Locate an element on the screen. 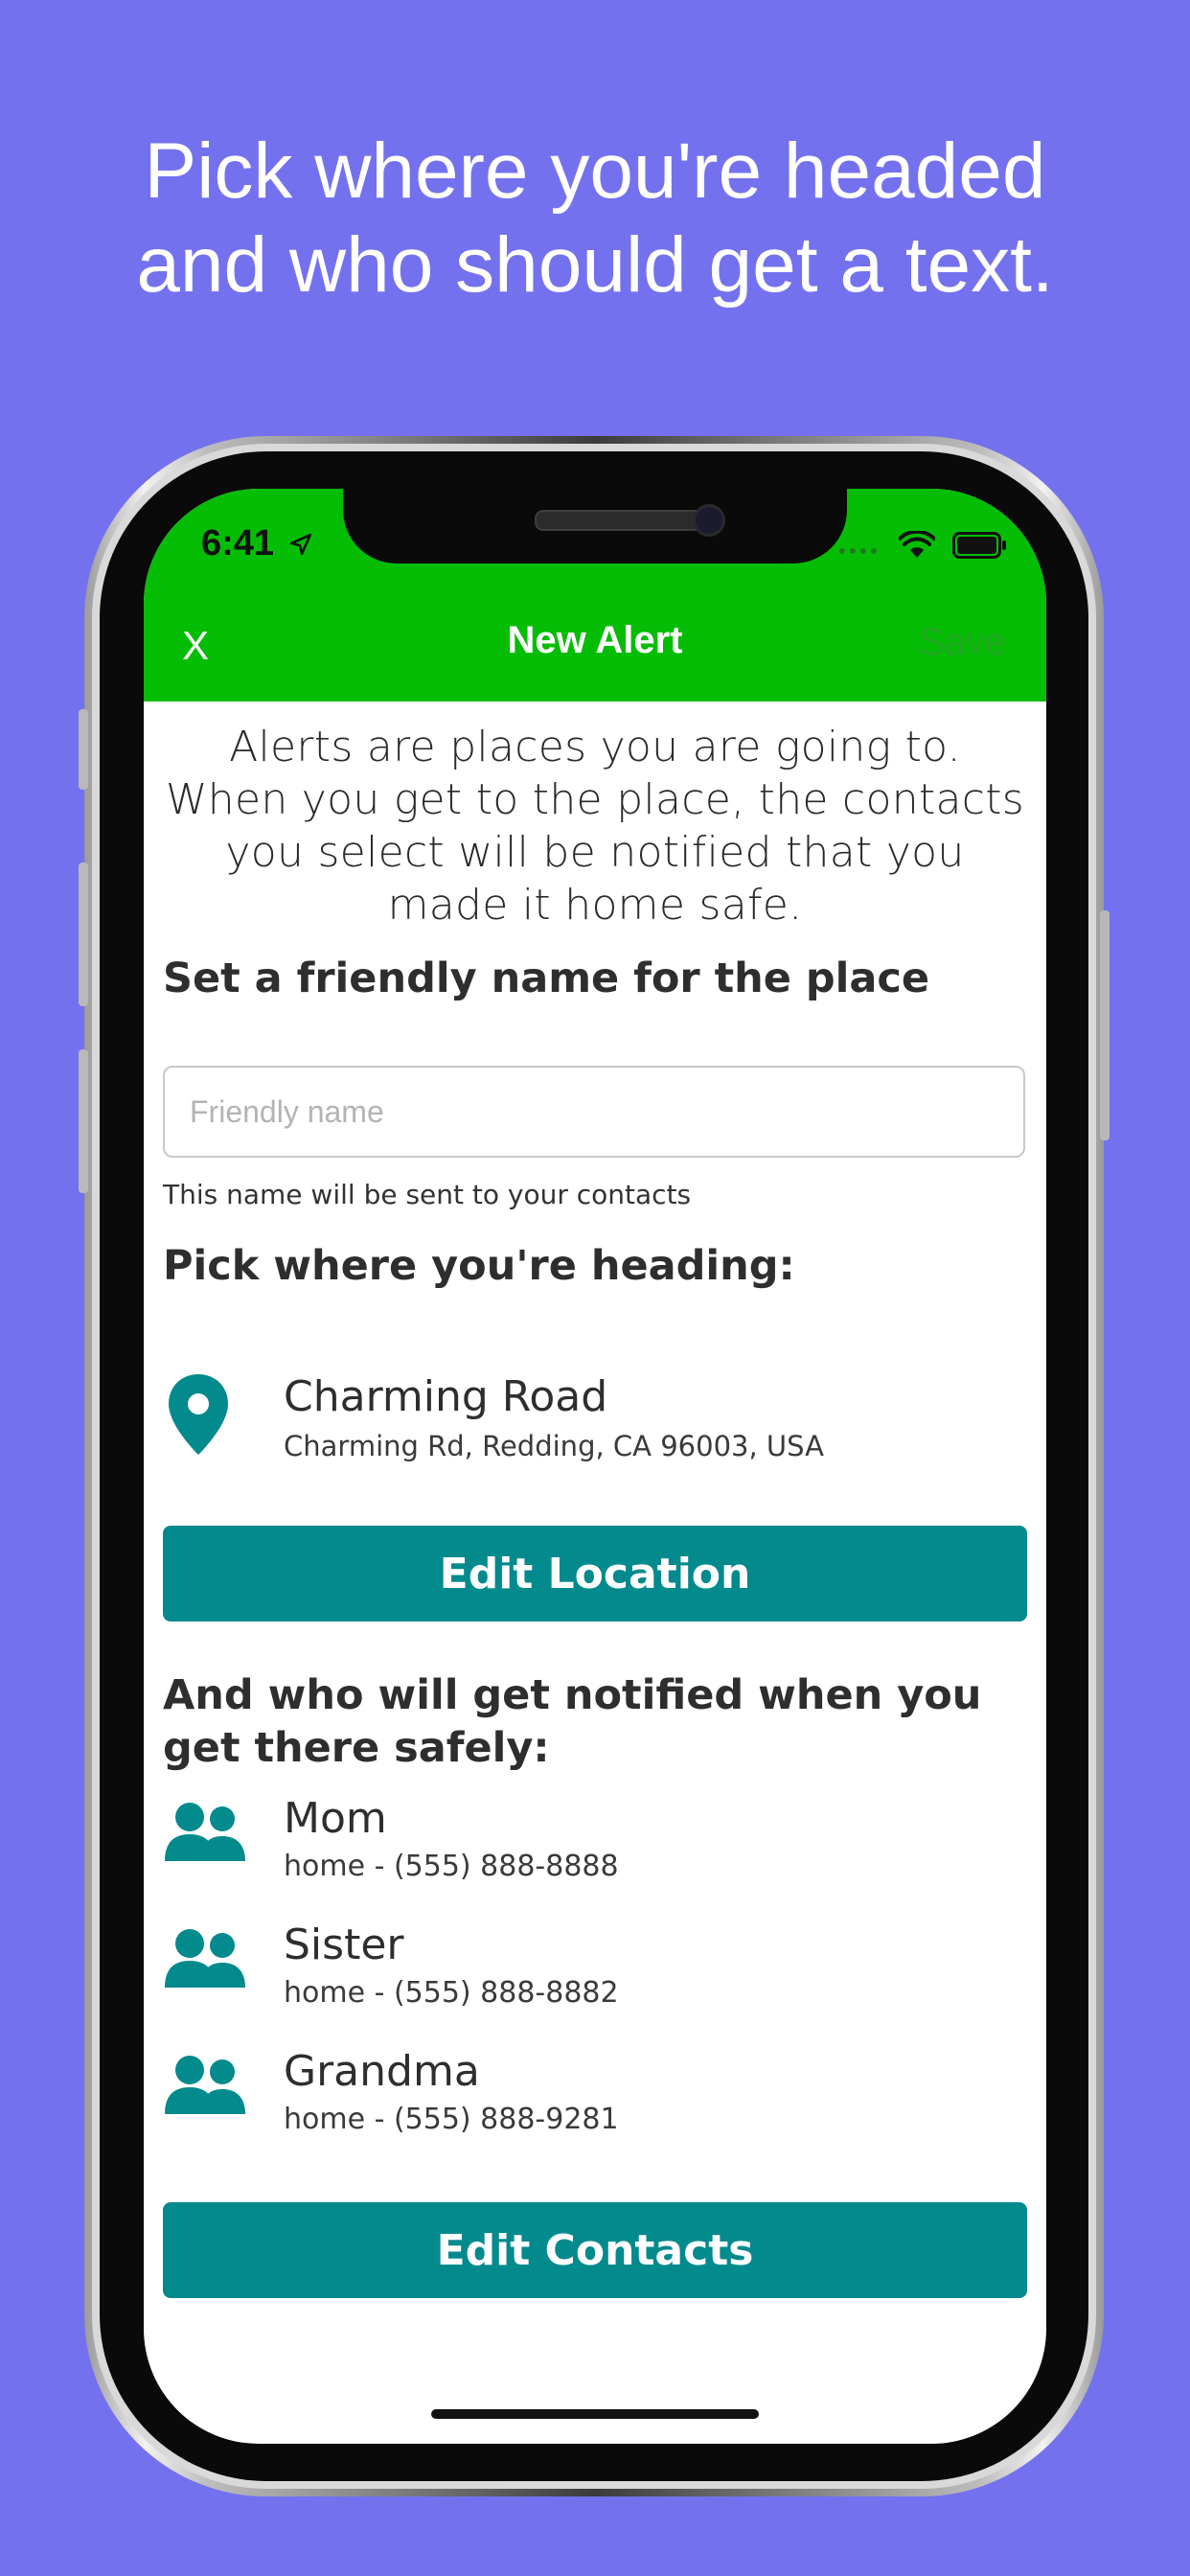 Image resolution: width=1190 pixels, height=2576 pixels. location-name: Charming Road is located at coordinates (446, 1396).